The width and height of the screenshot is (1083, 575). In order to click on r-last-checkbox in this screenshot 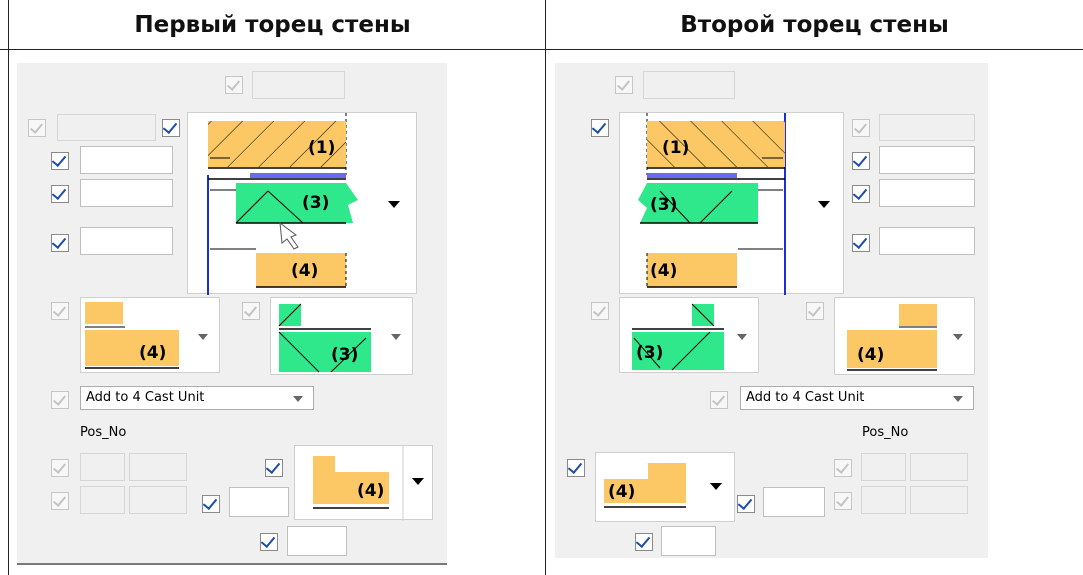, I will do `click(644, 542)`.